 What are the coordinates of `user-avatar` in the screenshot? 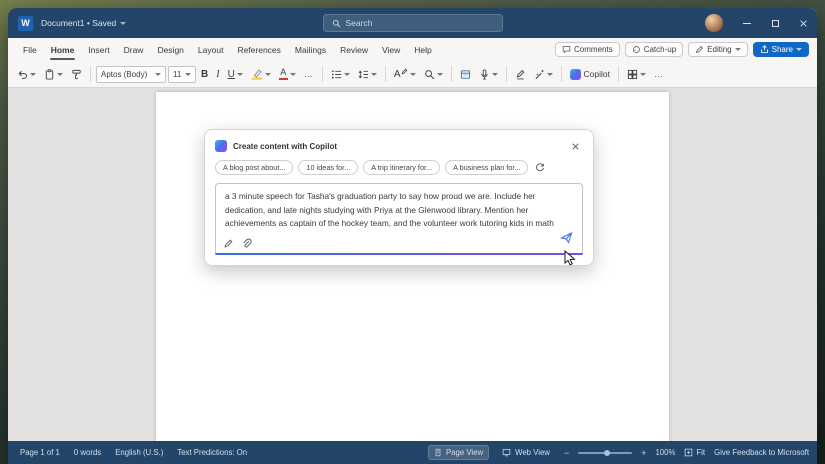 It's located at (714, 23).